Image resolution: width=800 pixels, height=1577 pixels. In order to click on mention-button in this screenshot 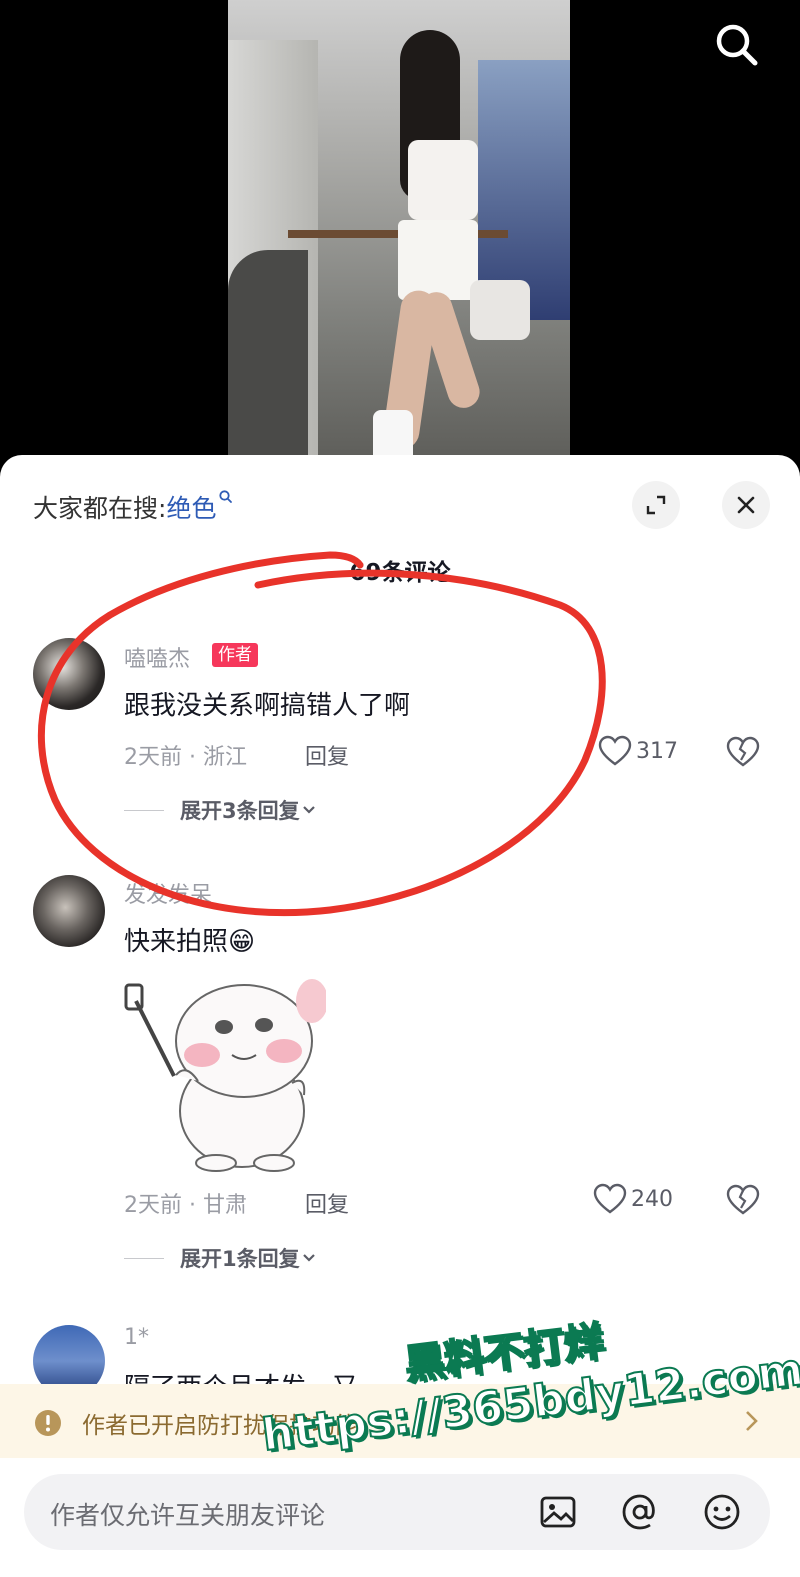, I will do `click(640, 1512)`.